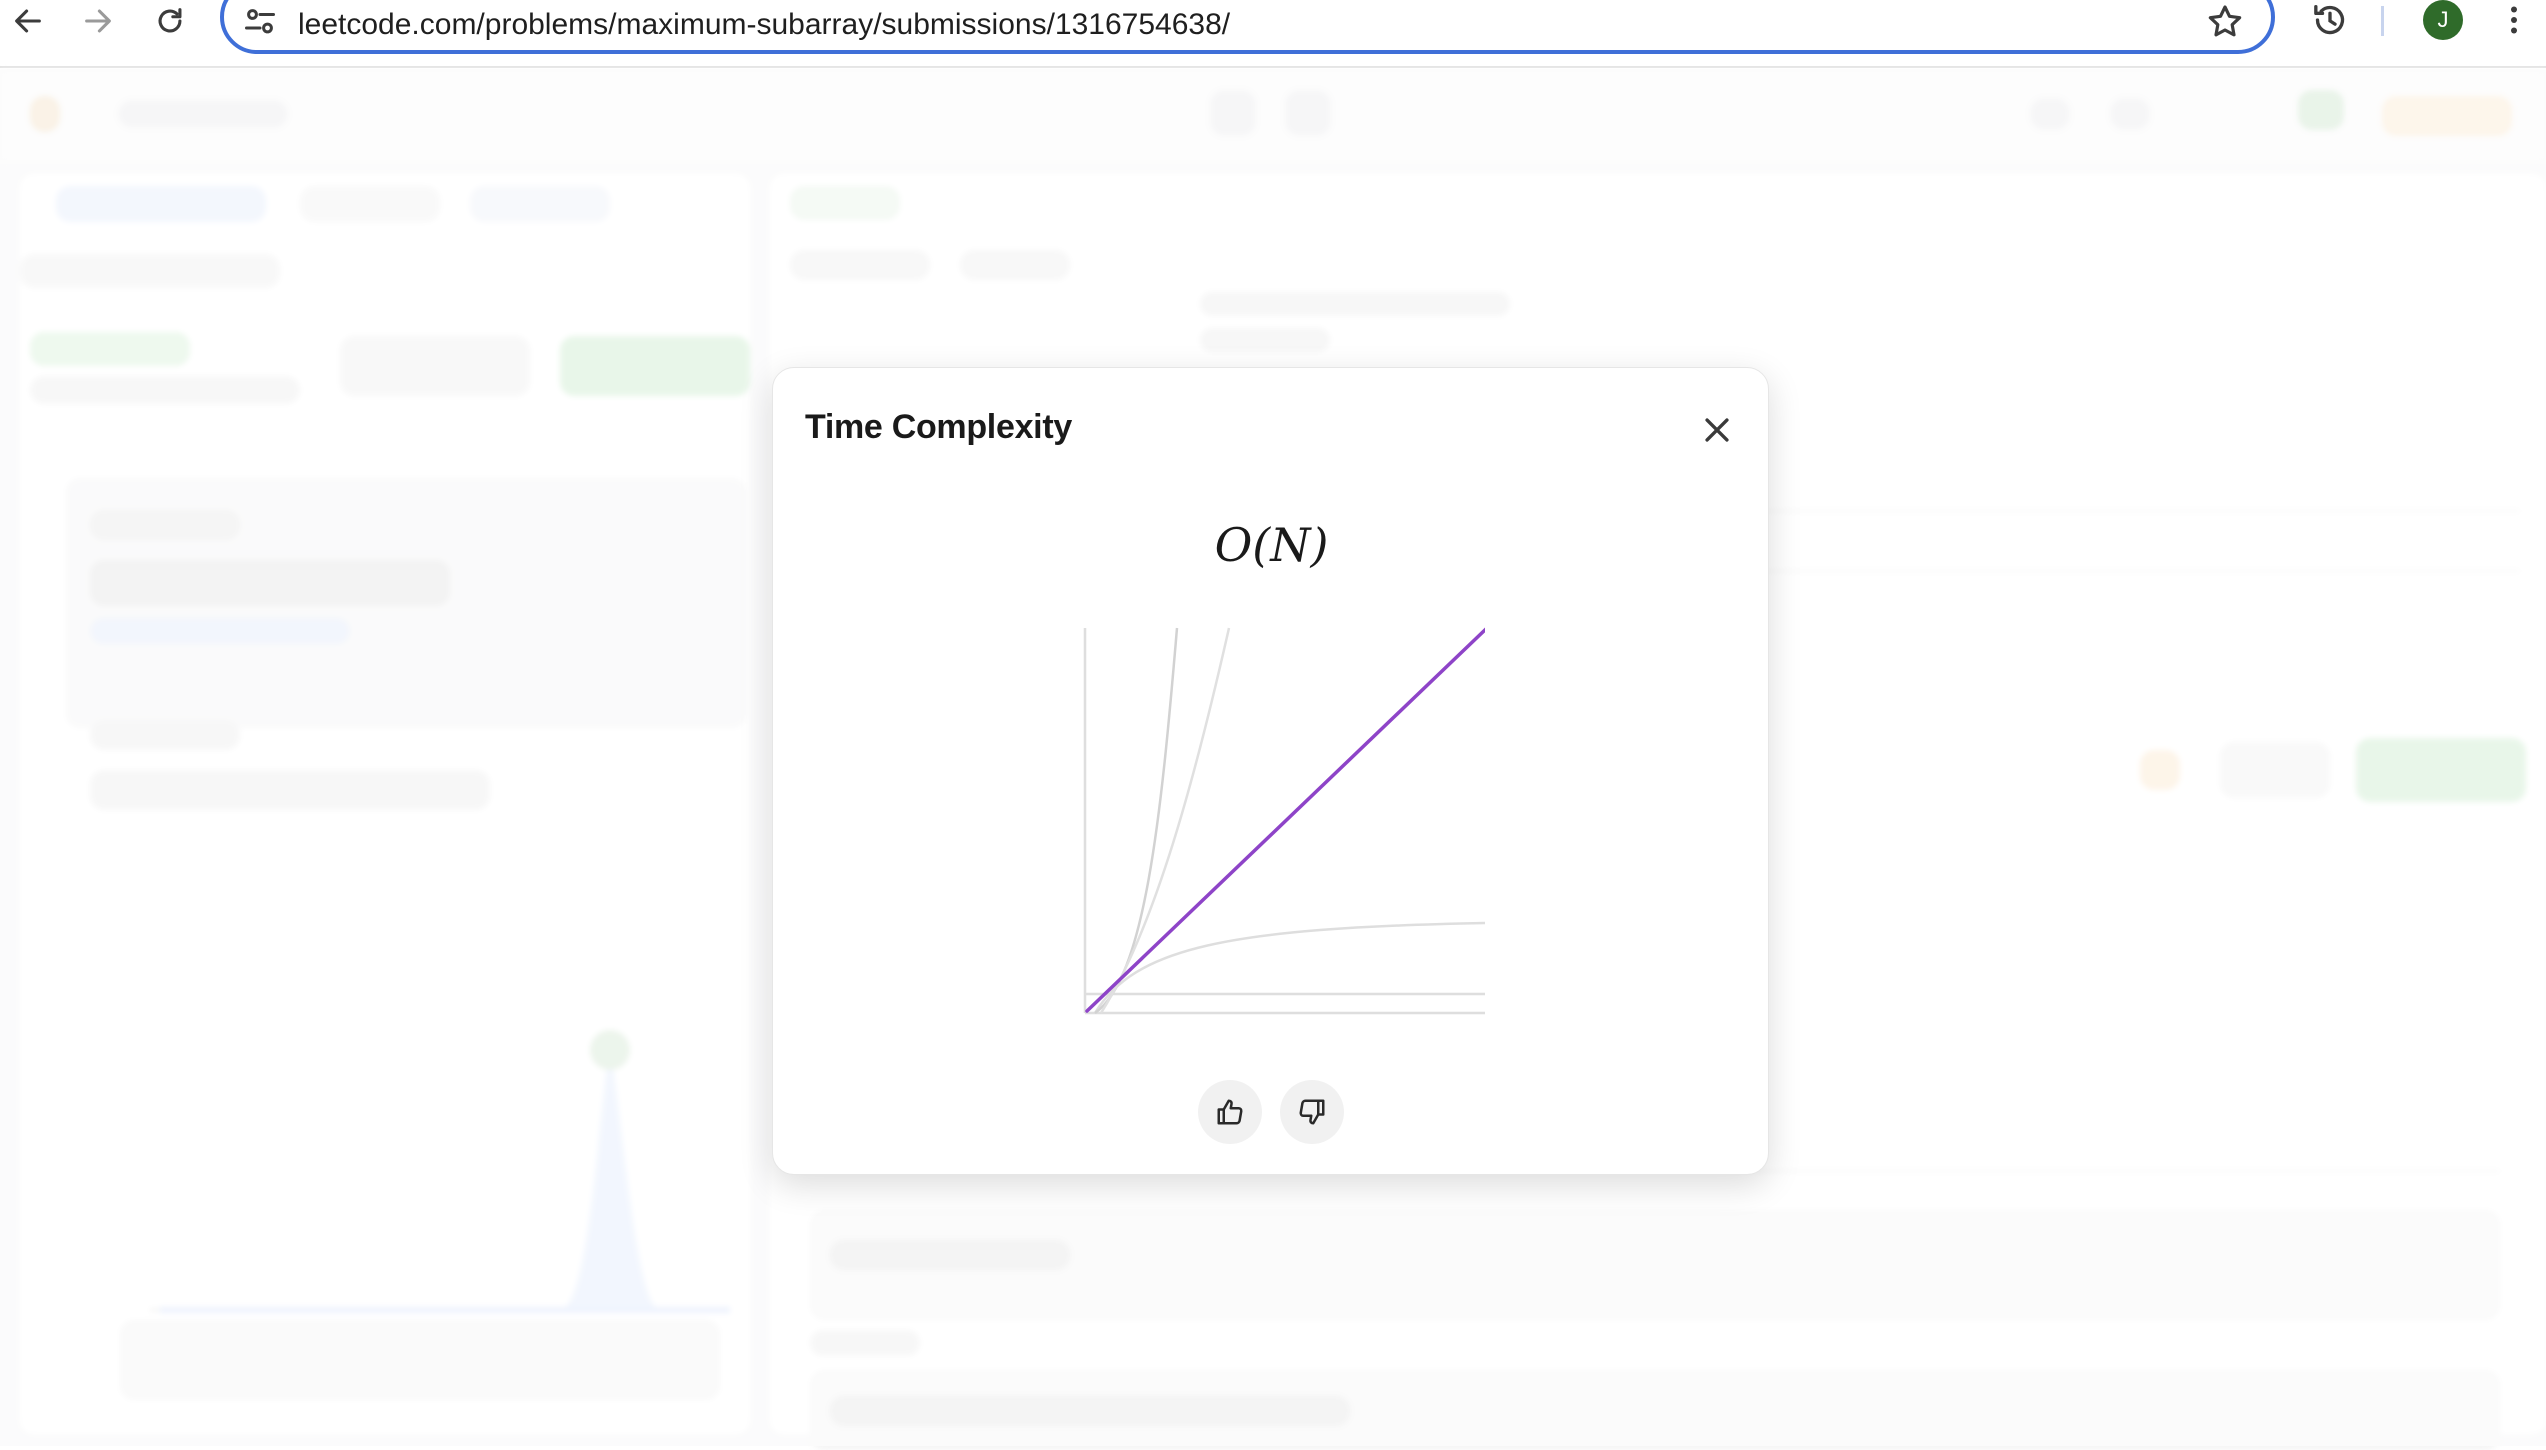 This screenshot has width=2546, height=1450. Describe the element at coordinates (260, 22) in the screenshot. I see `site-info-icon` at that location.